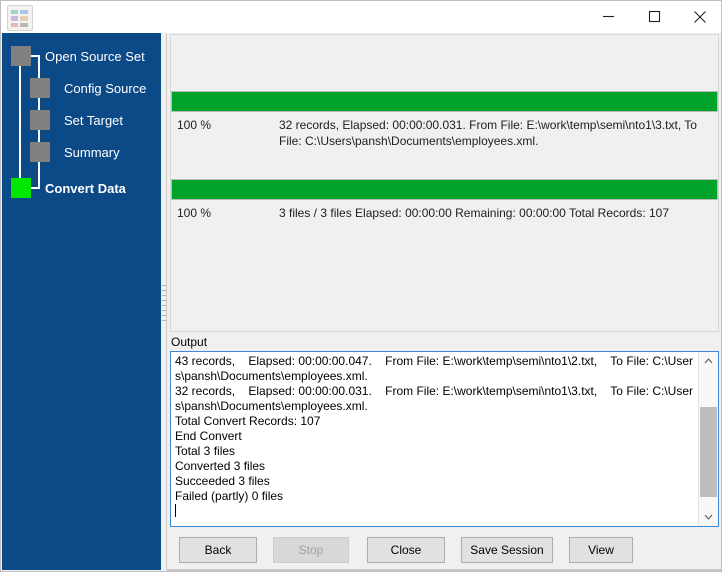 The width and height of the screenshot is (722, 572). What do you see at coordinates (218, 550) in the screenshot?
I see `back-button: Back` at bounding box center [218, 550].